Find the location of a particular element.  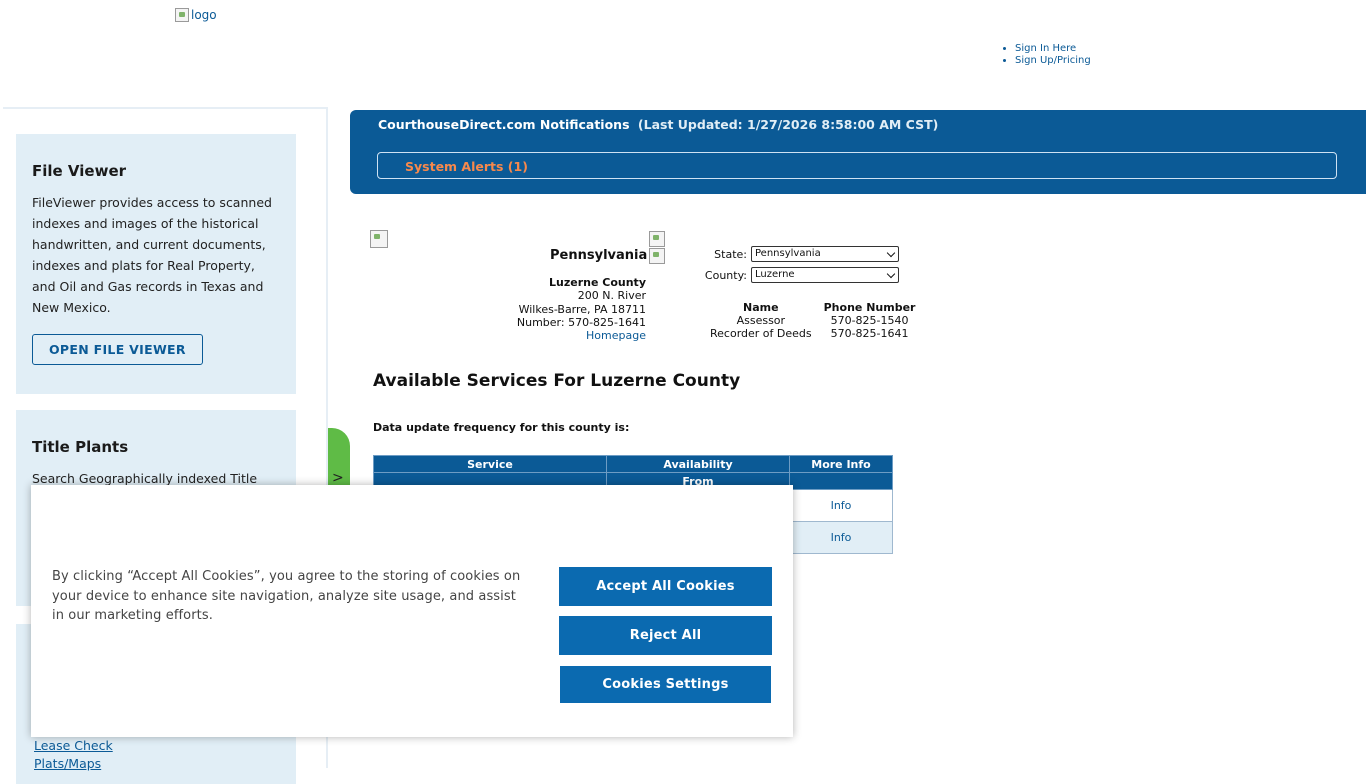

table-row: Assessor 570-825-1540 is located at coordinates (812, 320).